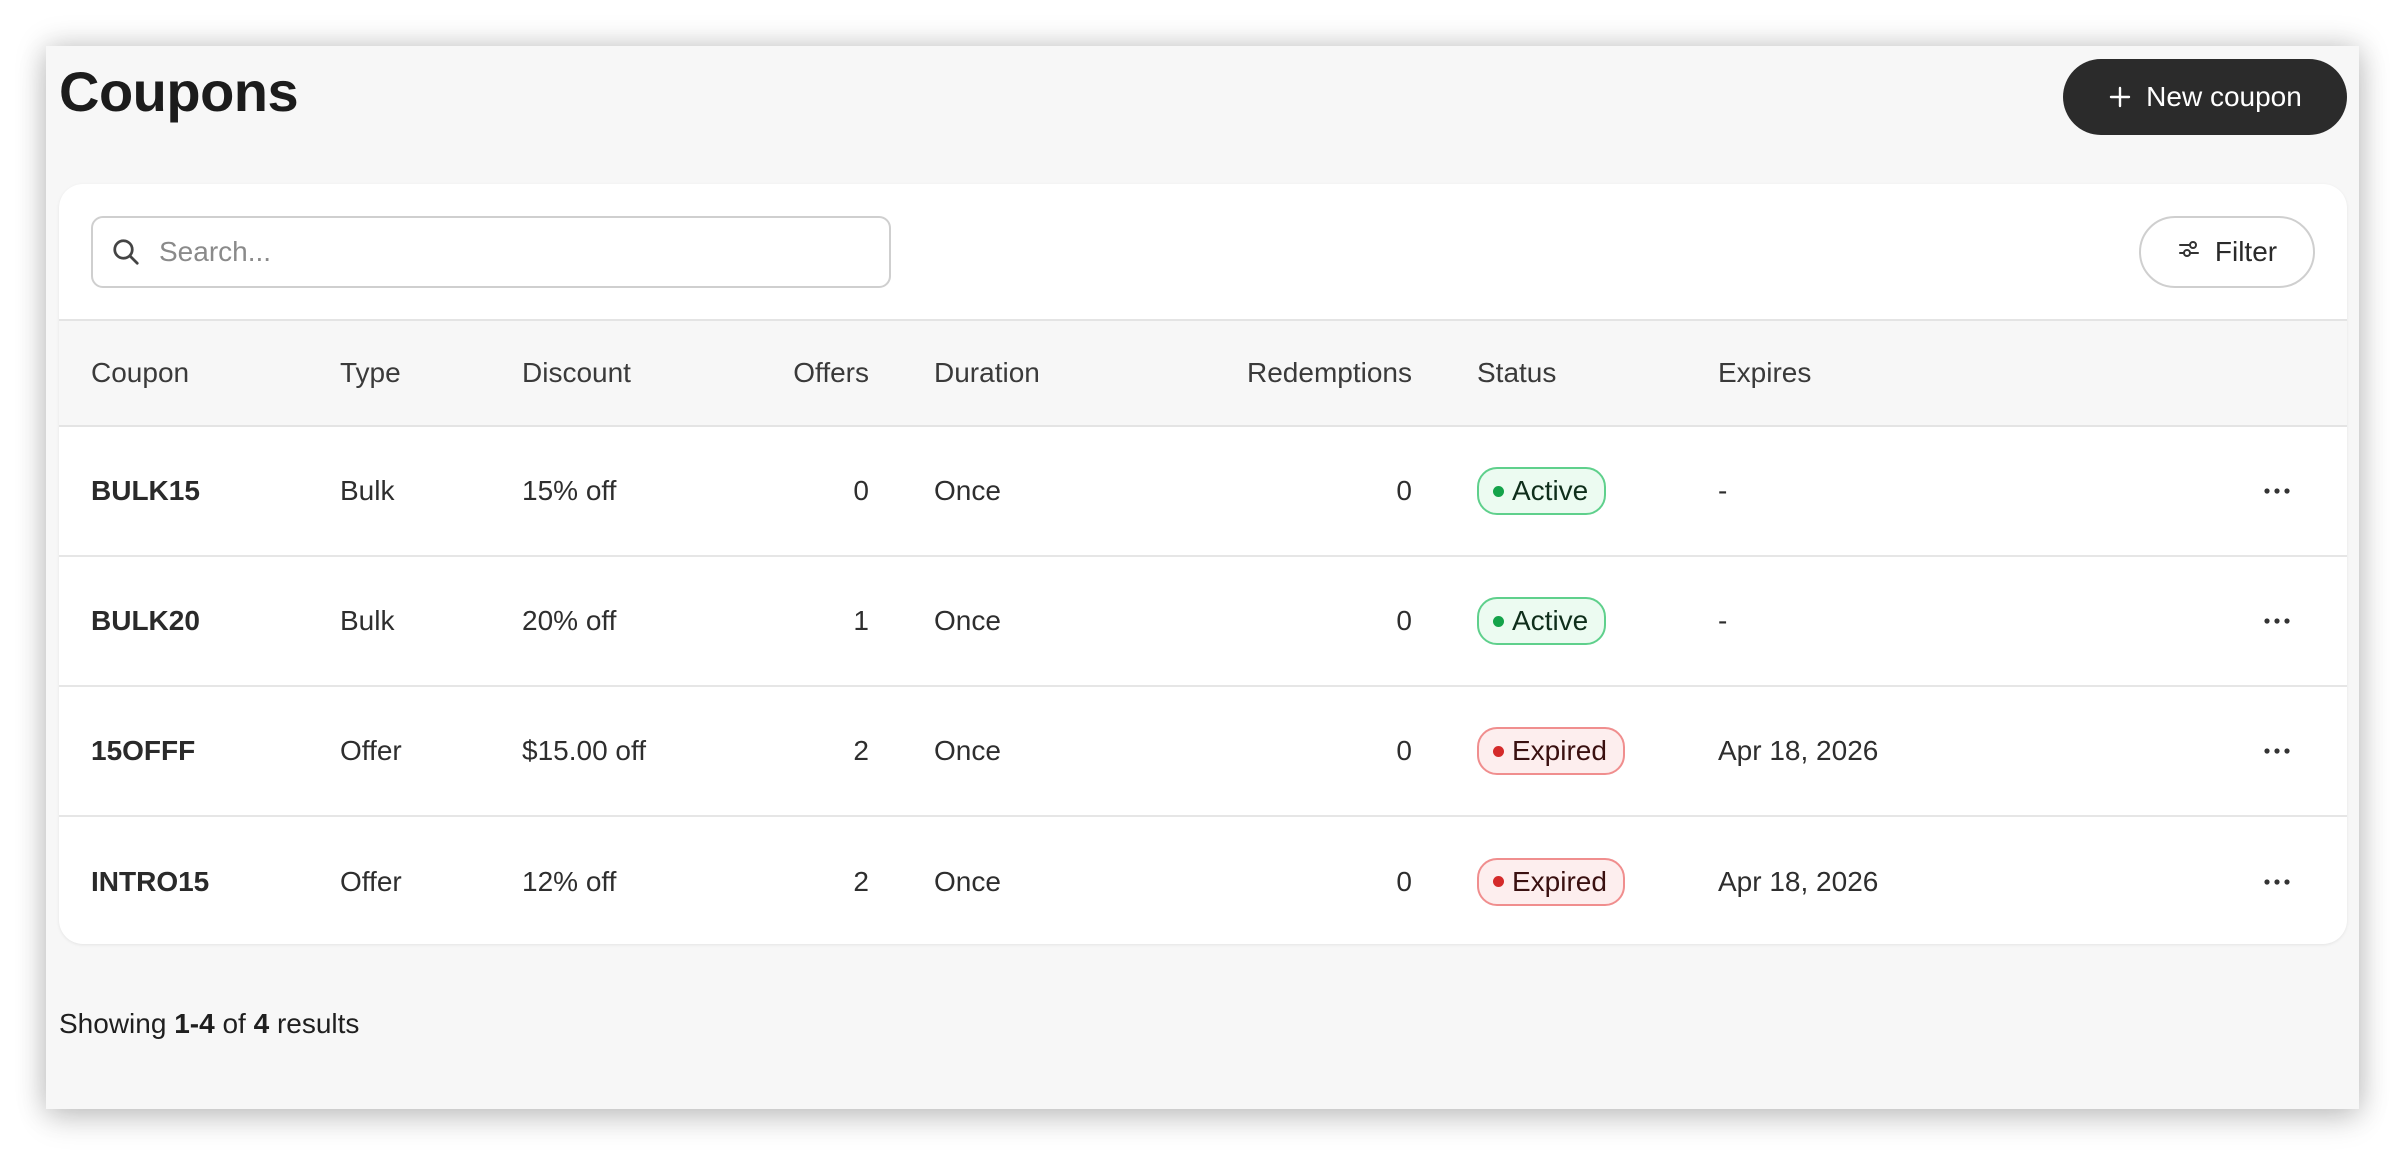 Image resolution: width=2406 pixels, height=1156 pixels. What do you see at coordinates (634, 621) in the screenshot?
I see `coupon-discount: 20% off` at bounding box center [634, 621].